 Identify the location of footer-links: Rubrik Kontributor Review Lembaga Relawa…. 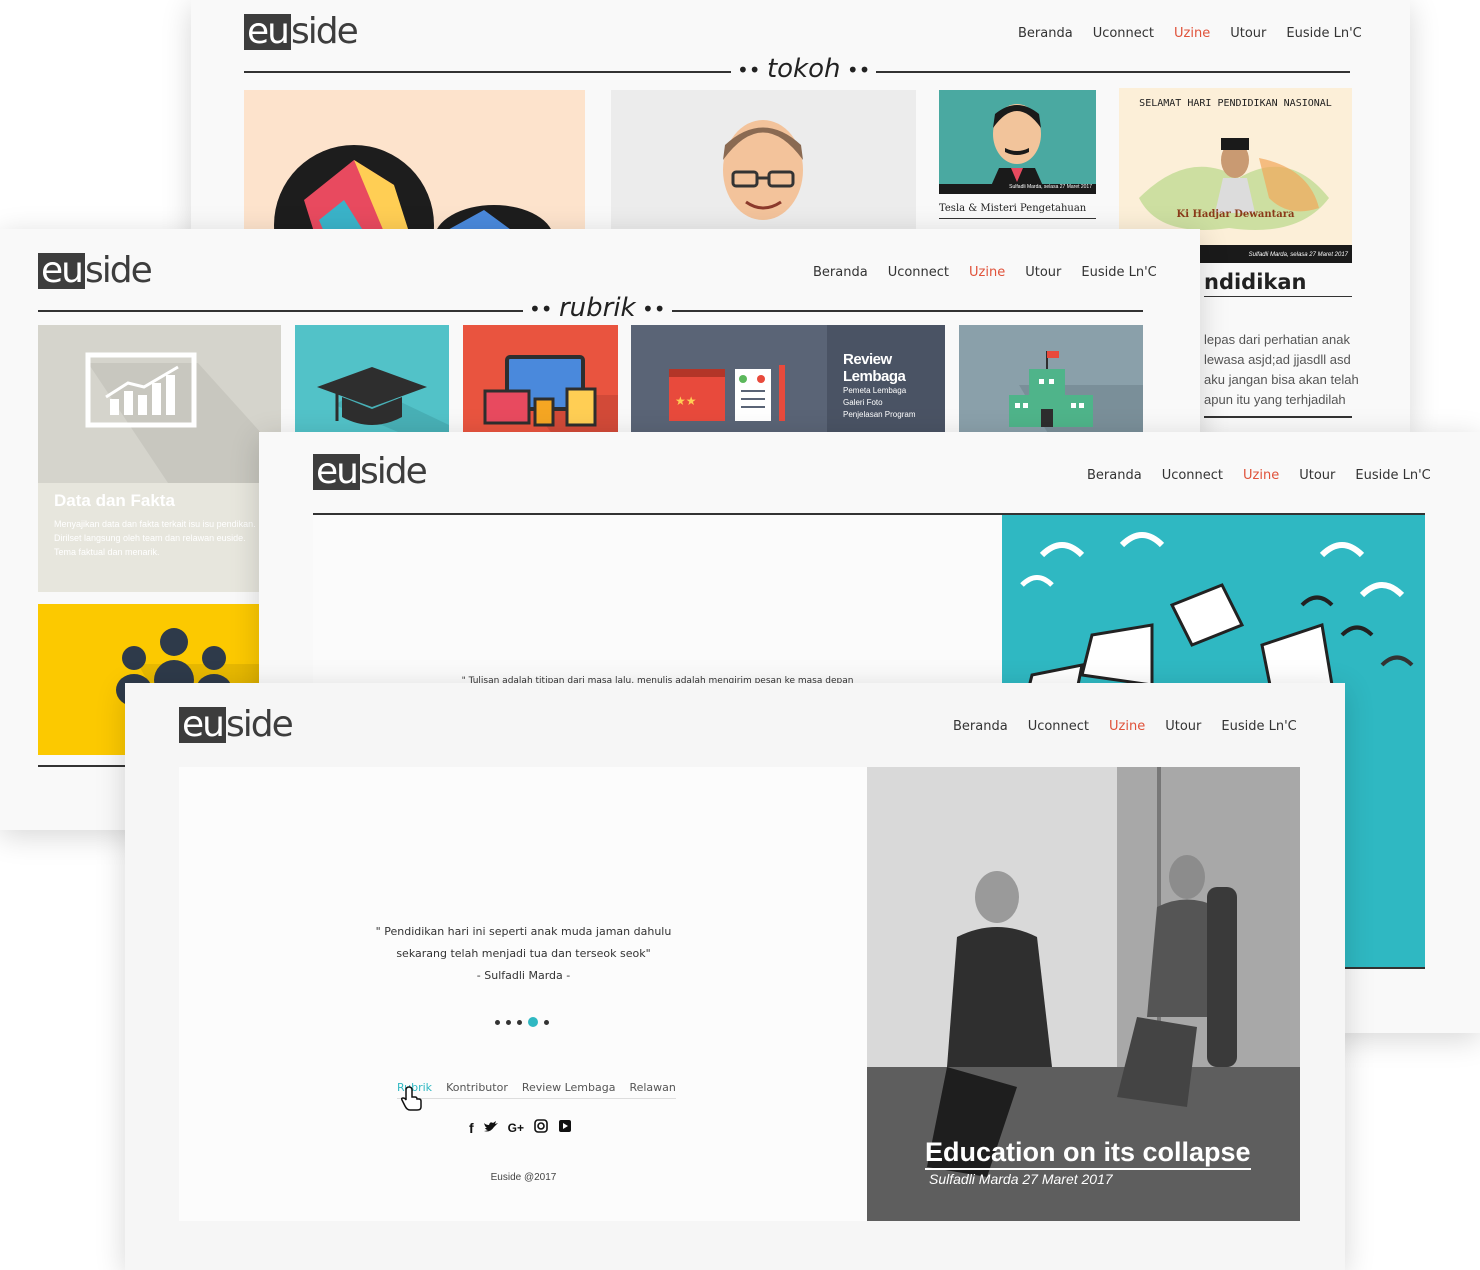
(536, 1090).